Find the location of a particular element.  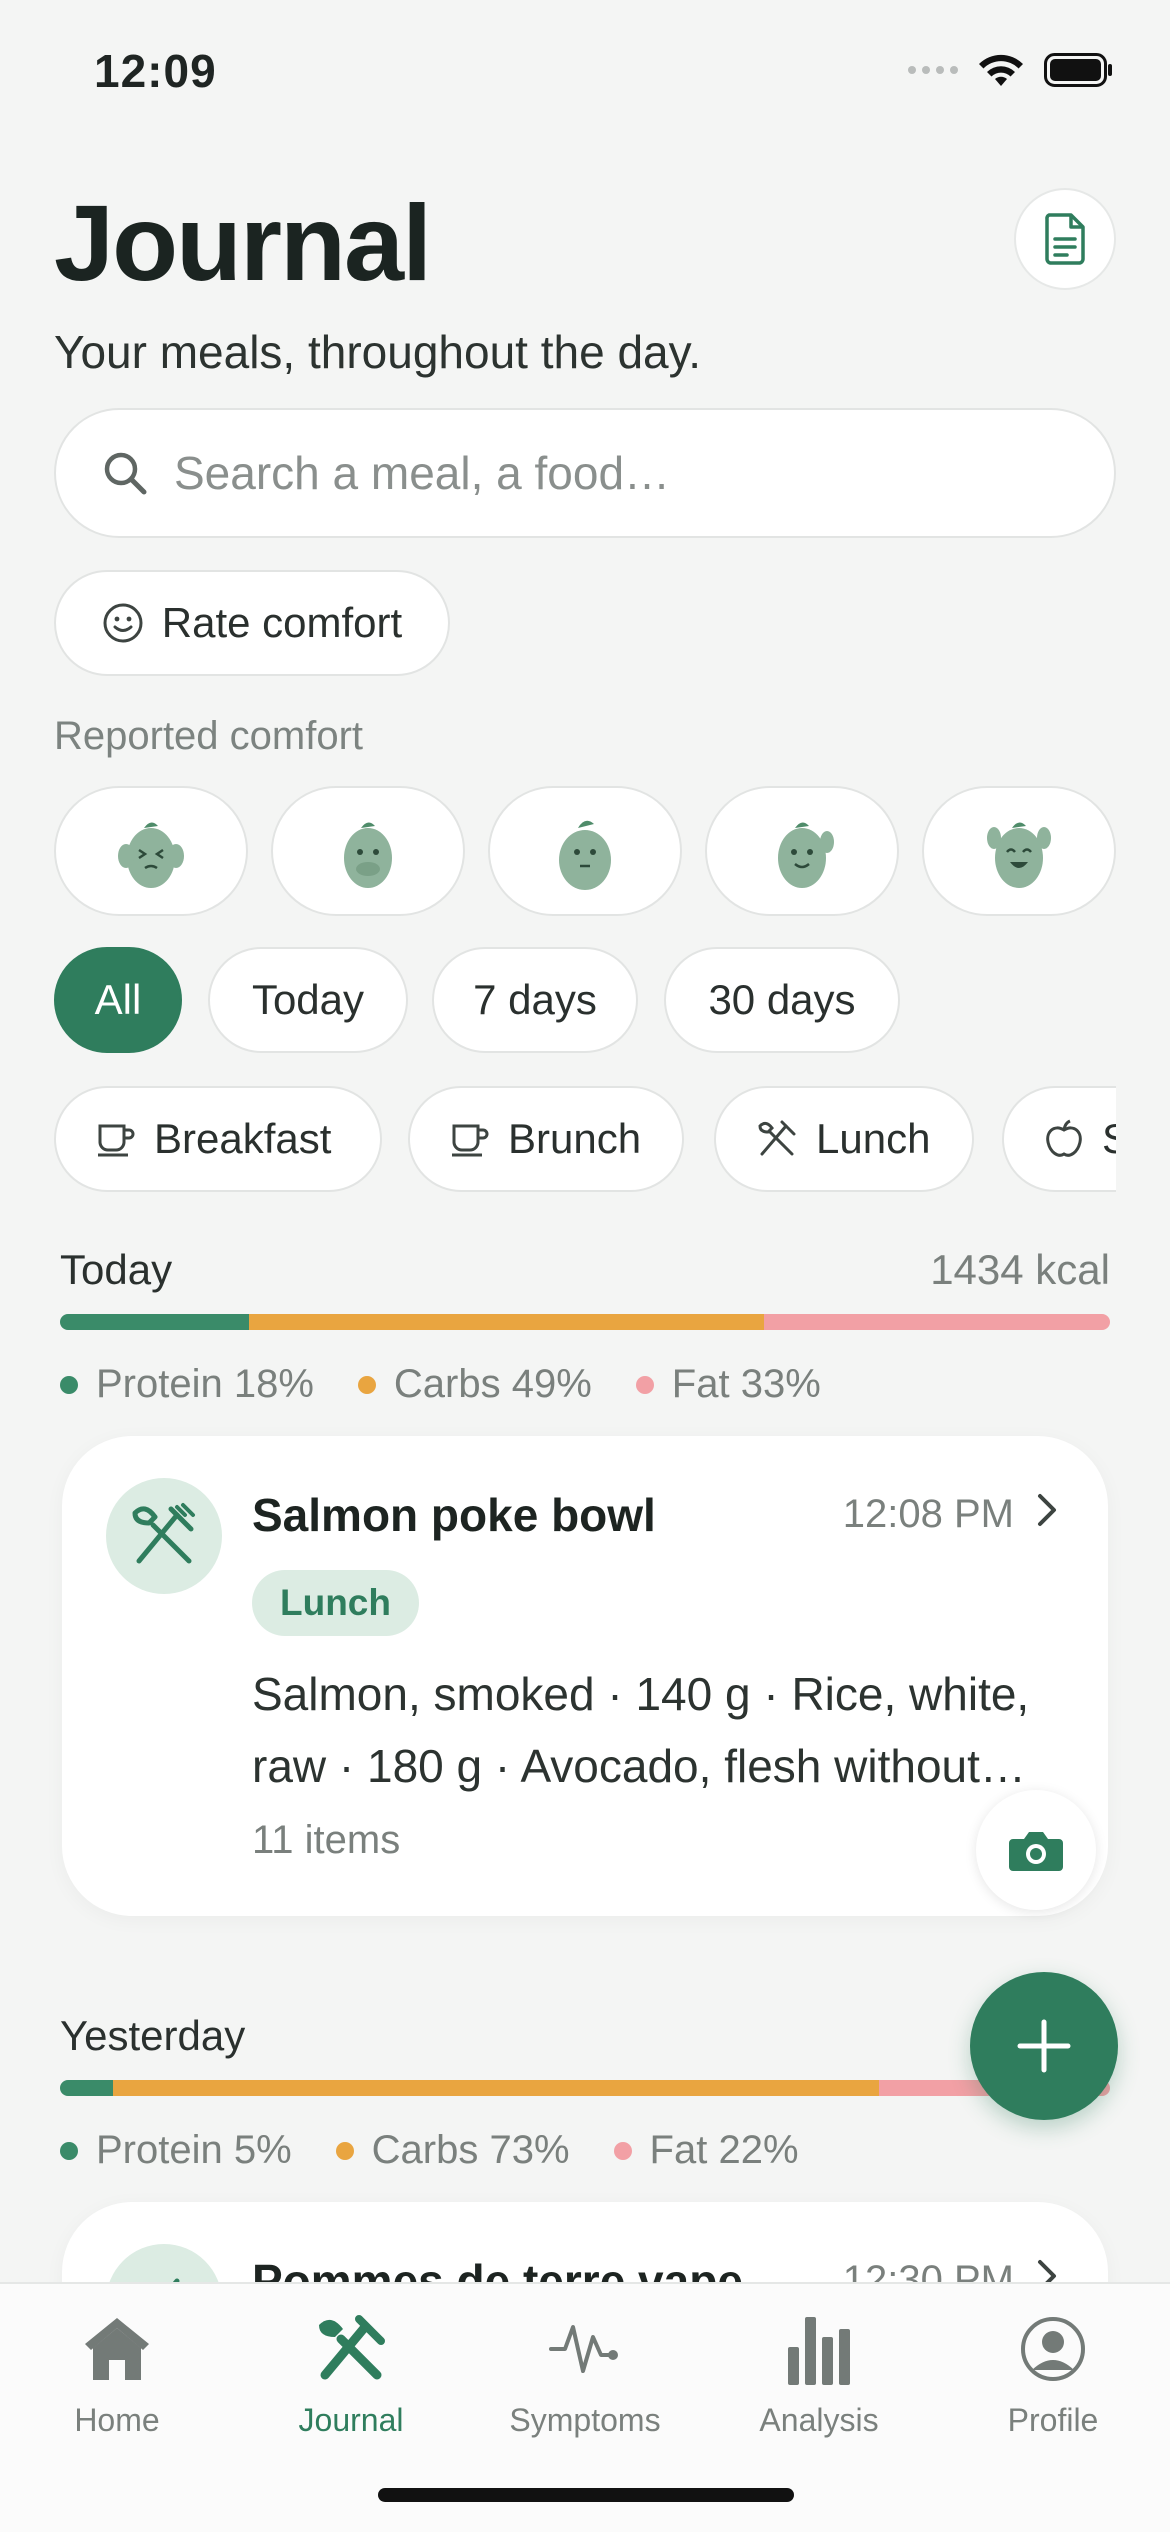

reported-comfort-label: Reported comfort is located at coordinates (209, 736).